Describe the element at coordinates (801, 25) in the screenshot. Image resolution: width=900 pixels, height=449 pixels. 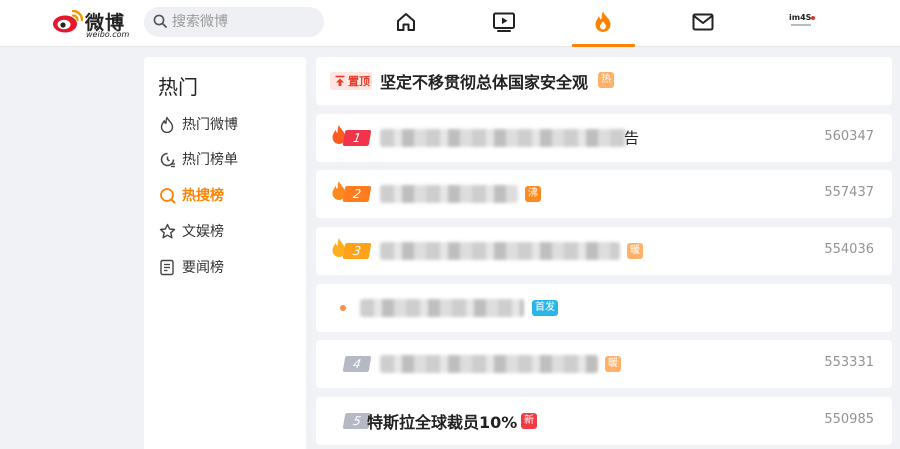
I see `avatar-underline` at that location.